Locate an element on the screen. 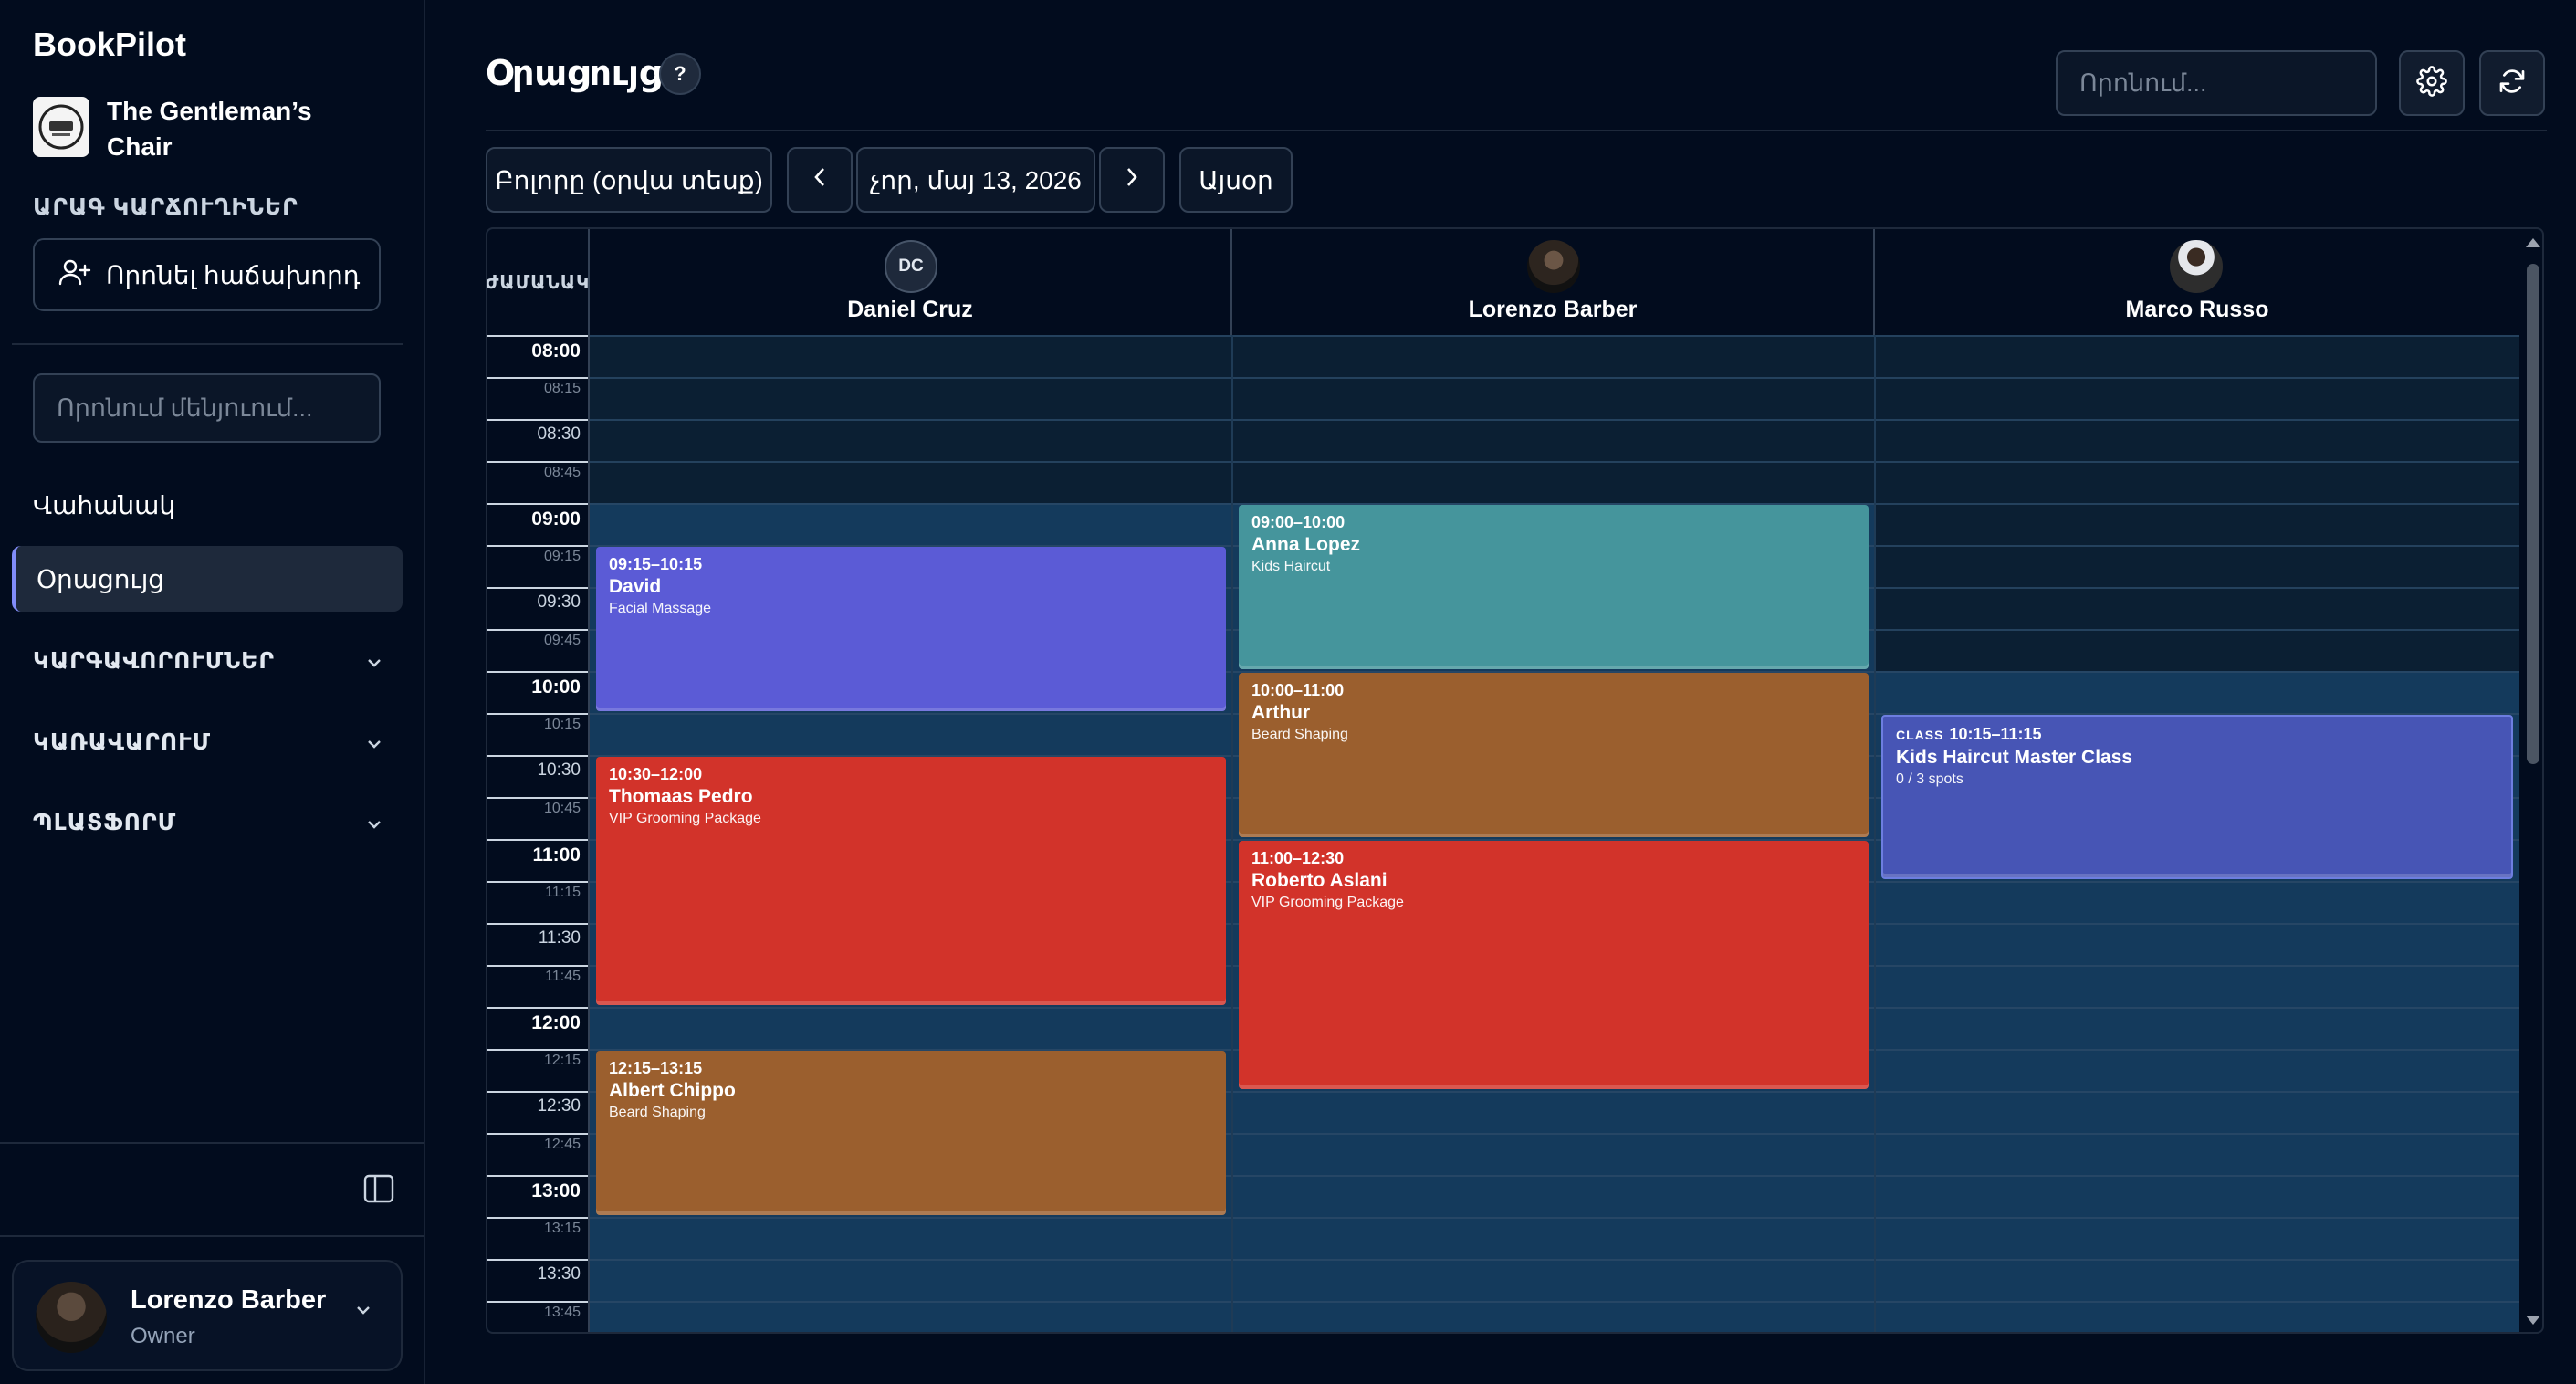  appointment-time: 09:00–10:00 is located at coordinates (1554, 522).